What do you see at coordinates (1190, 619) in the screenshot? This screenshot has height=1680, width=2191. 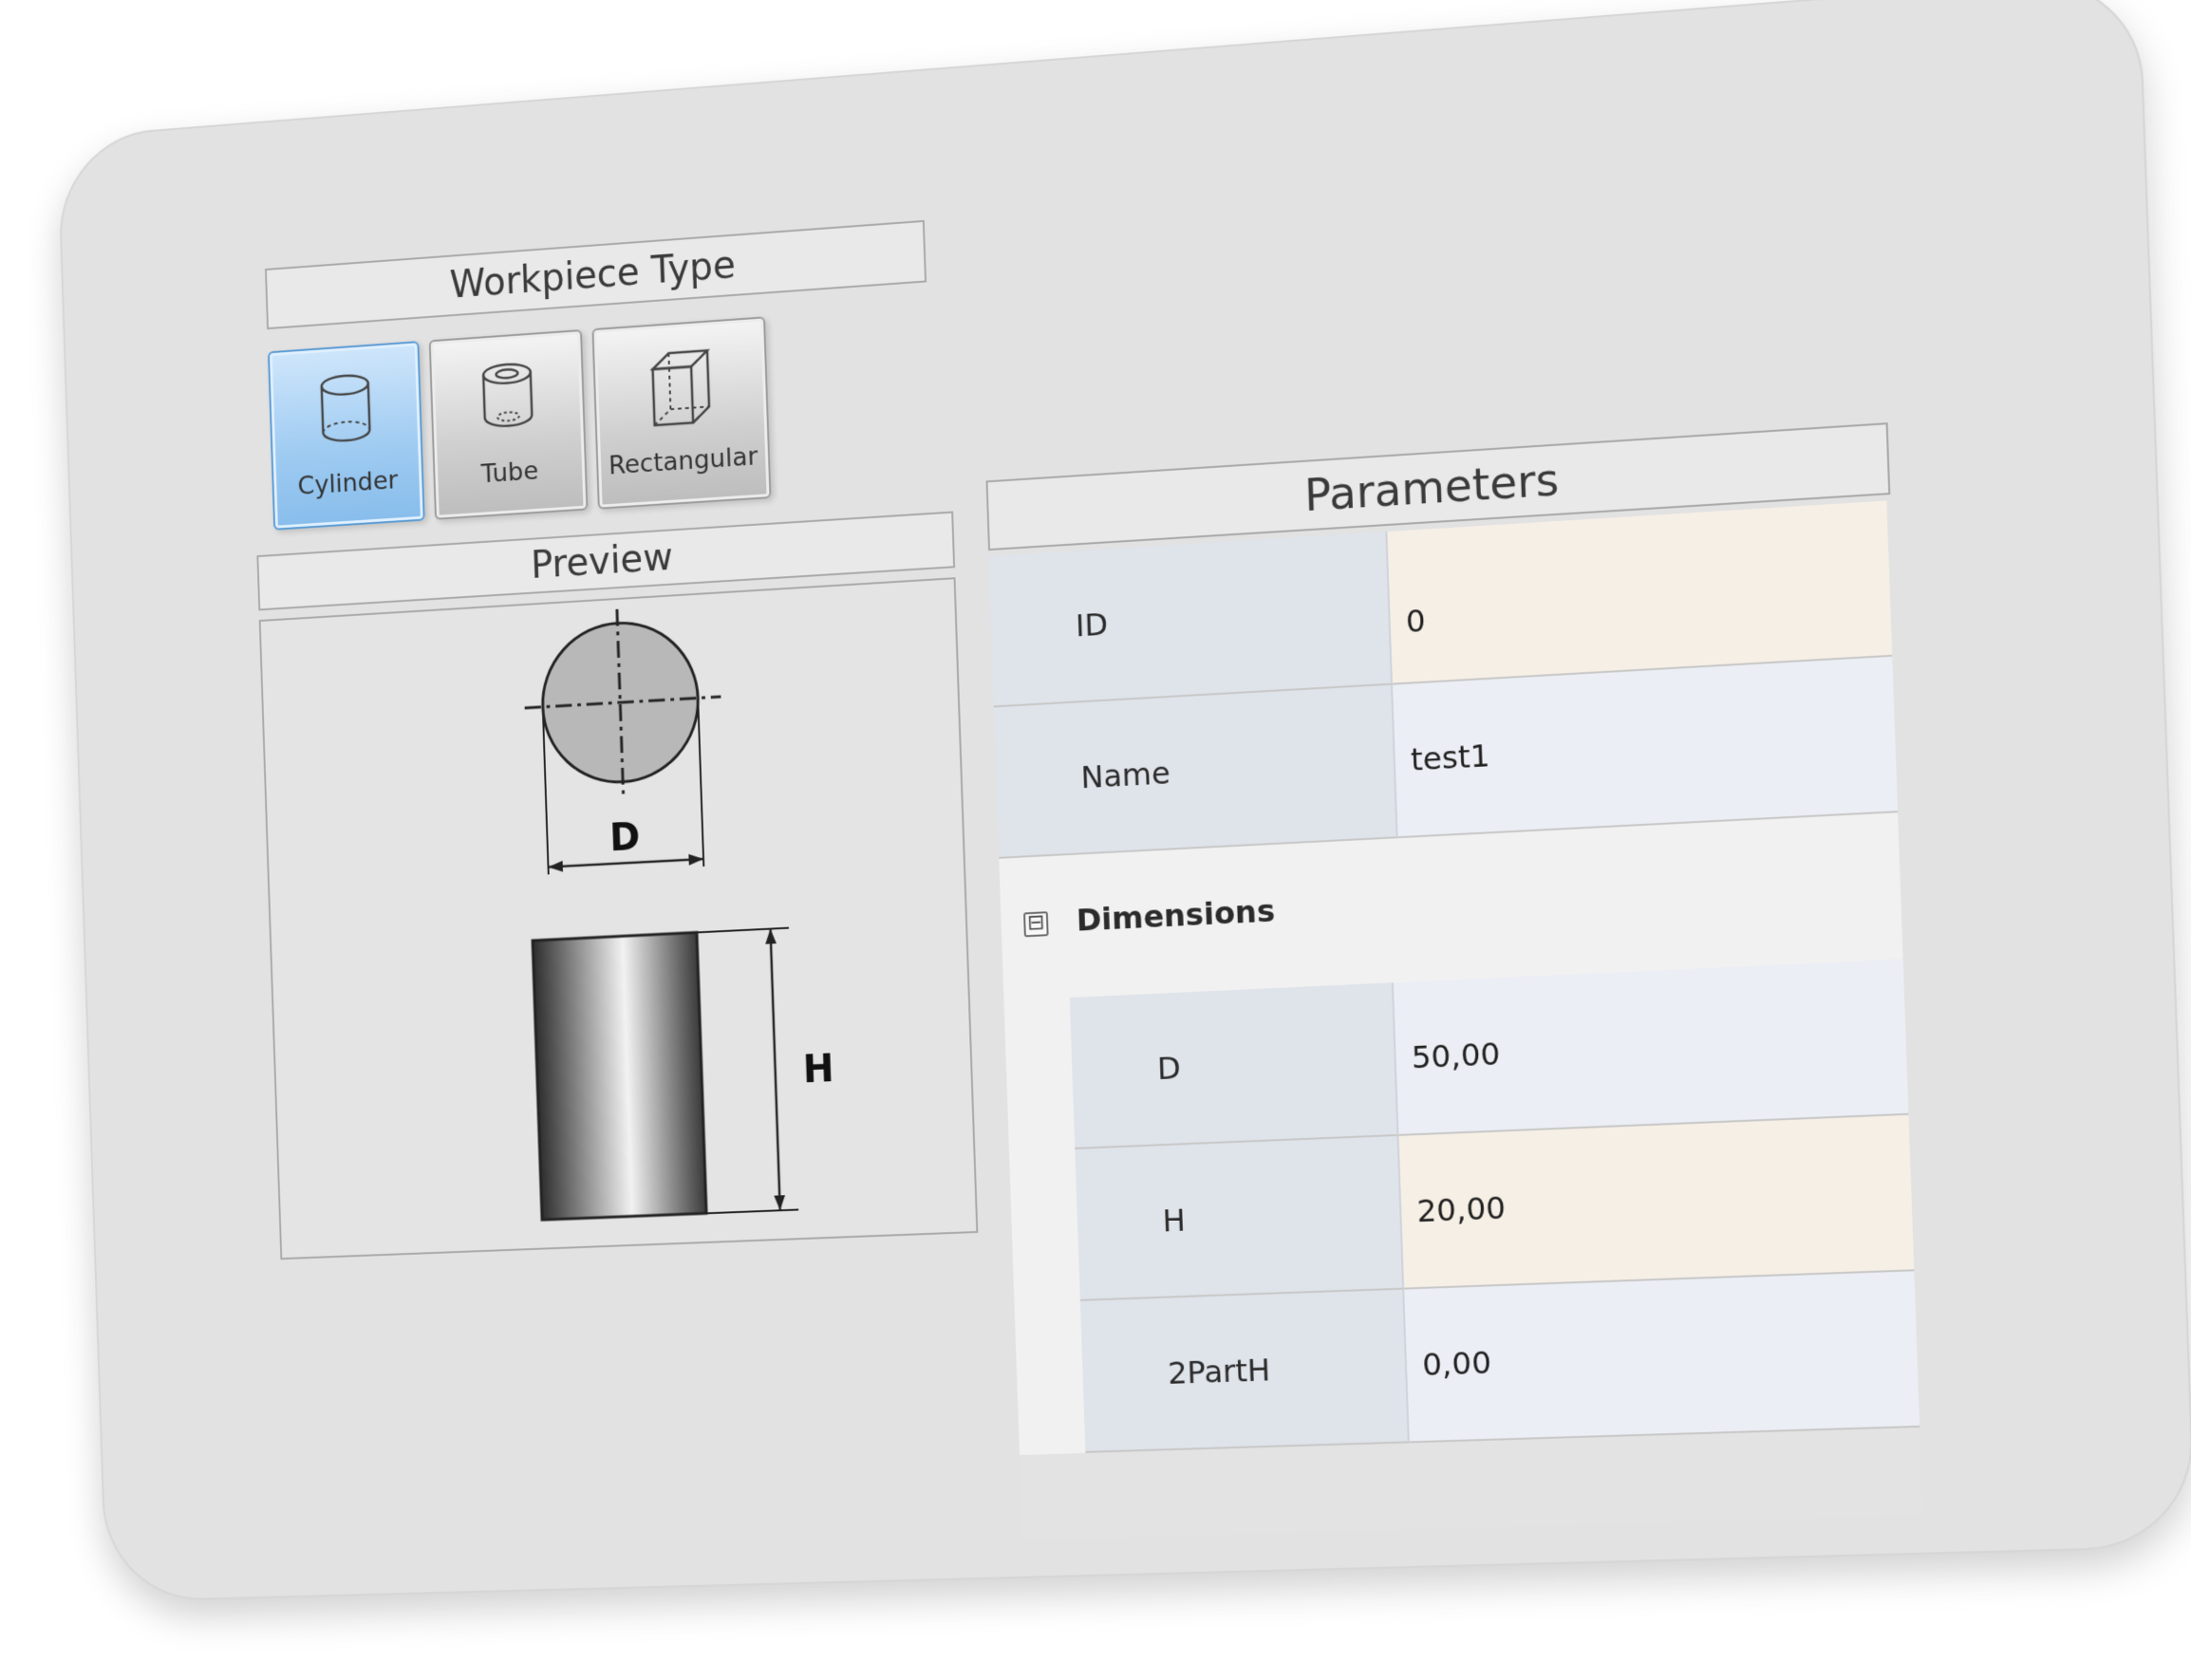 I see `property-label-id: ID` at bounding box center [1190, 619].